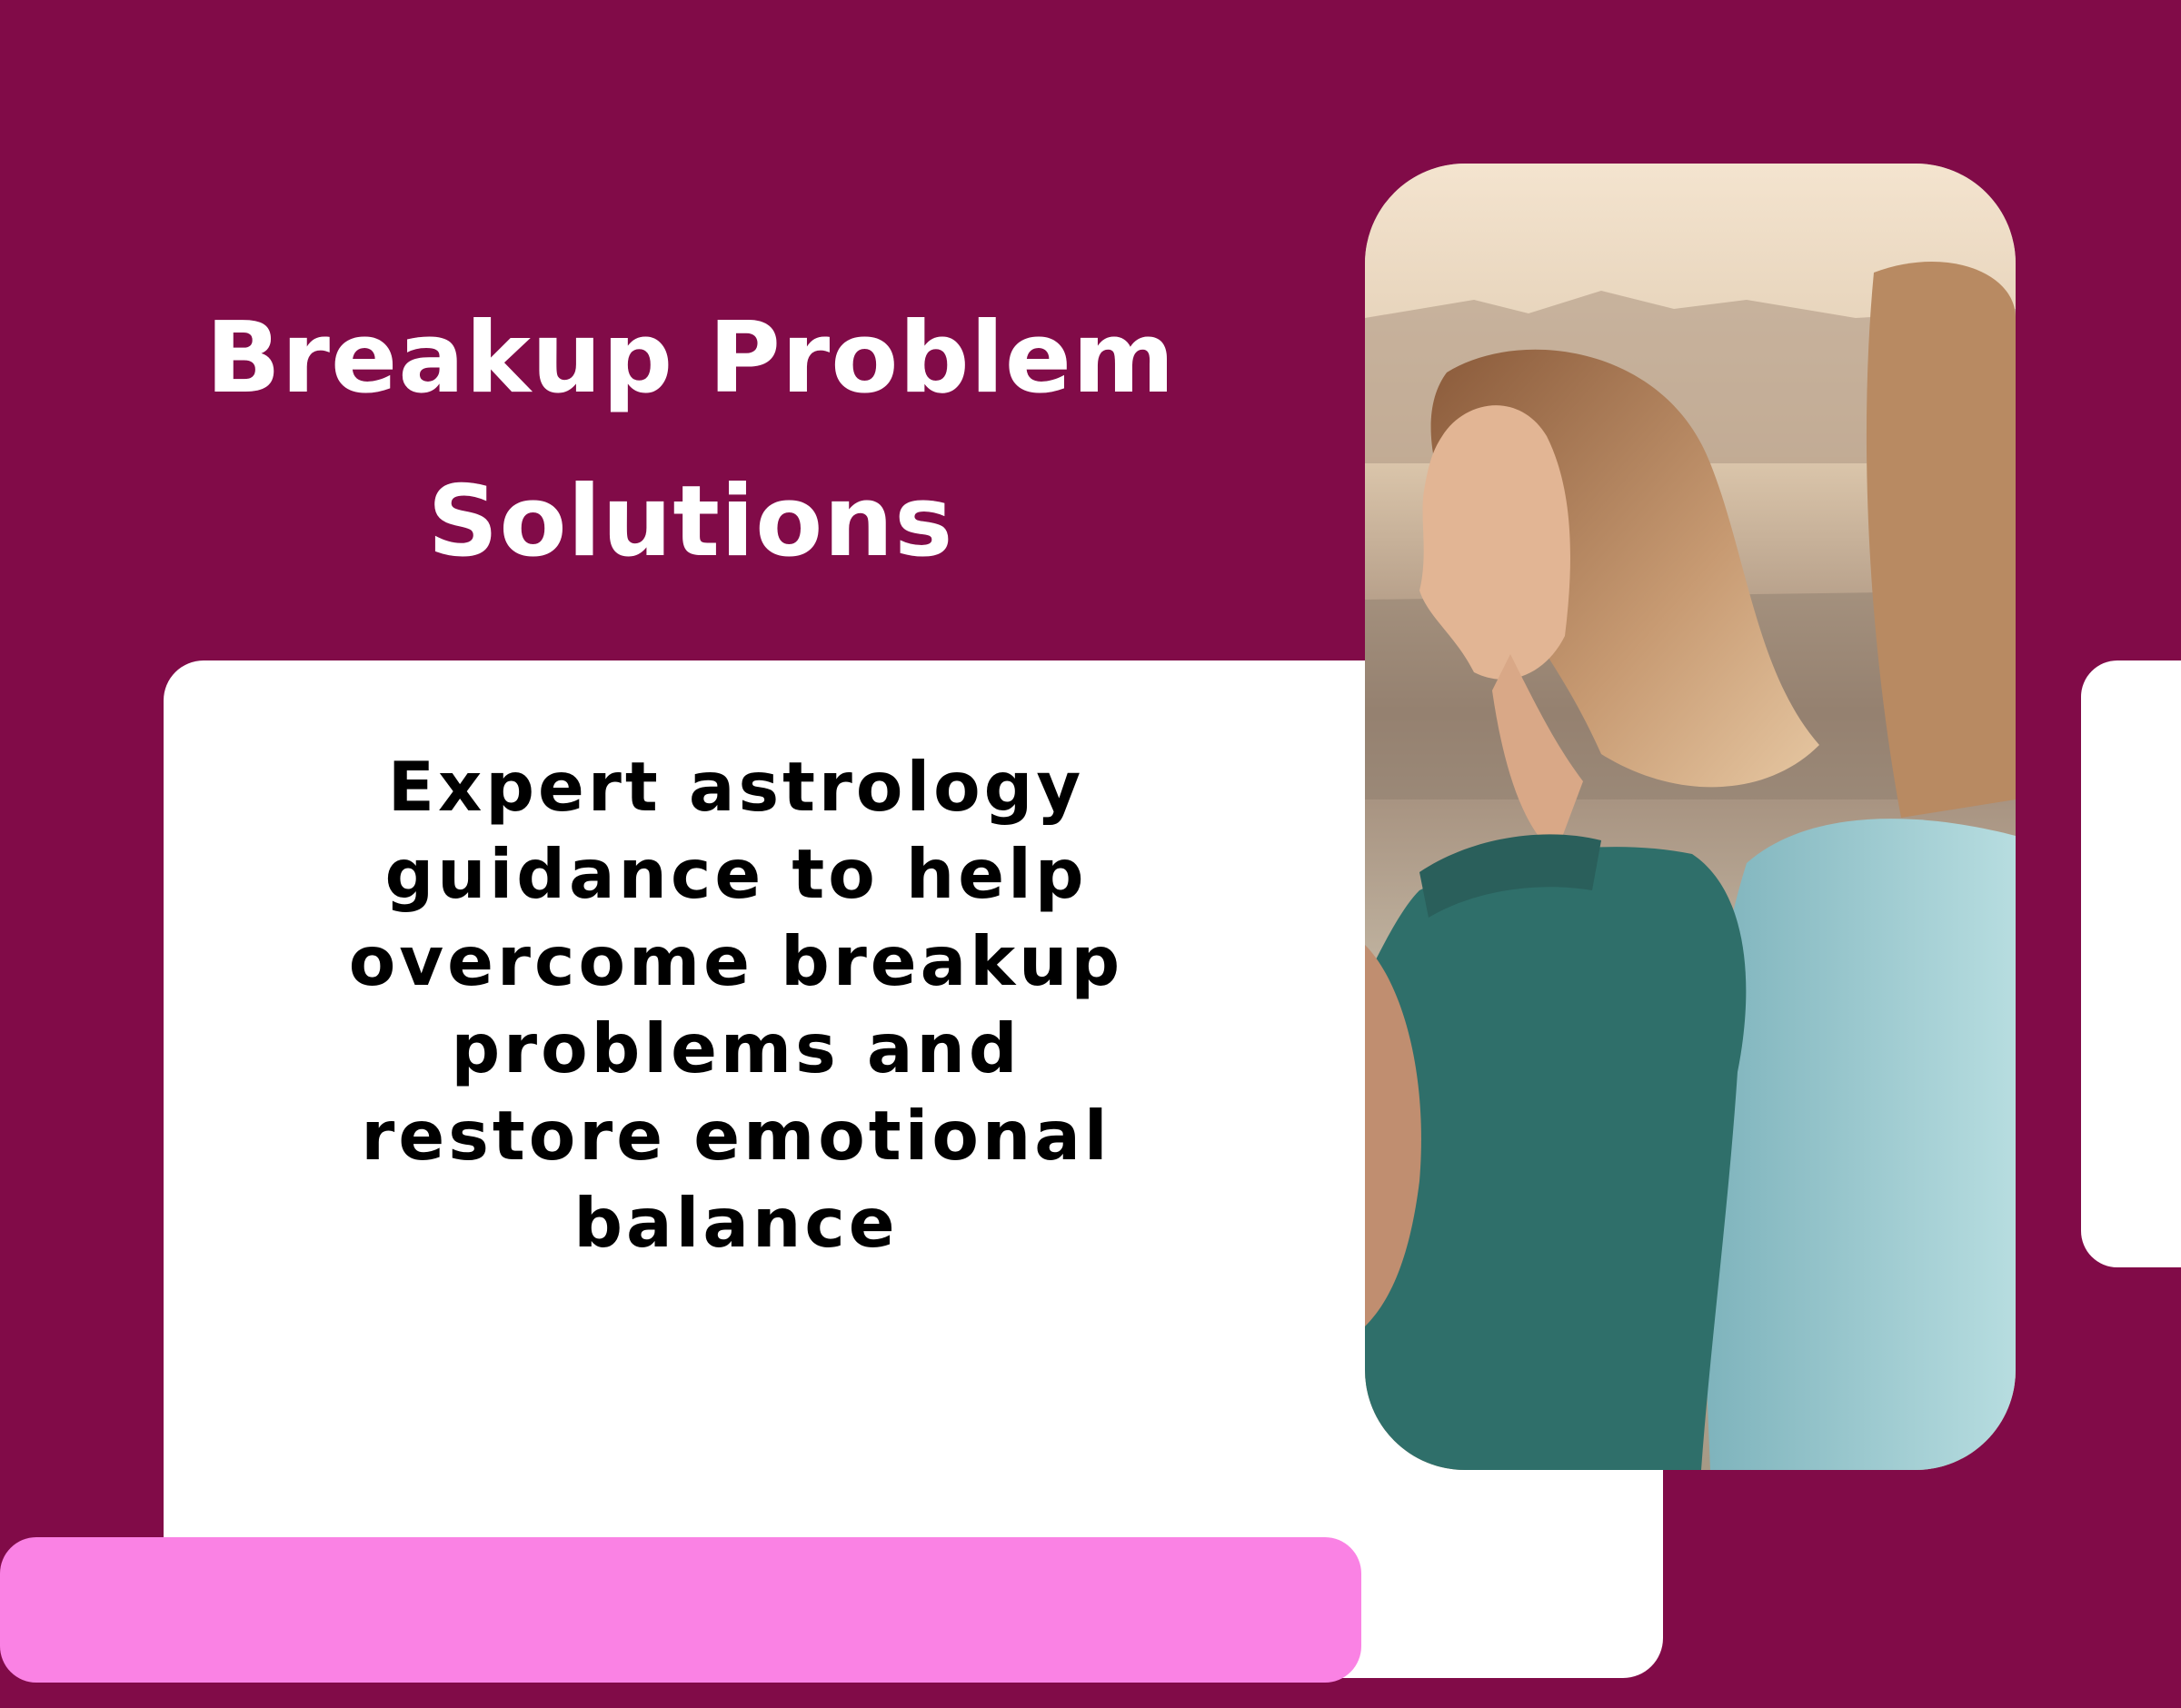 This screenshot has width=2181, height=1708. What do you see at coordinates (736, 1223) in the screenshot?
I see `description-line-6: balance` at bounding box center [736, 1223].